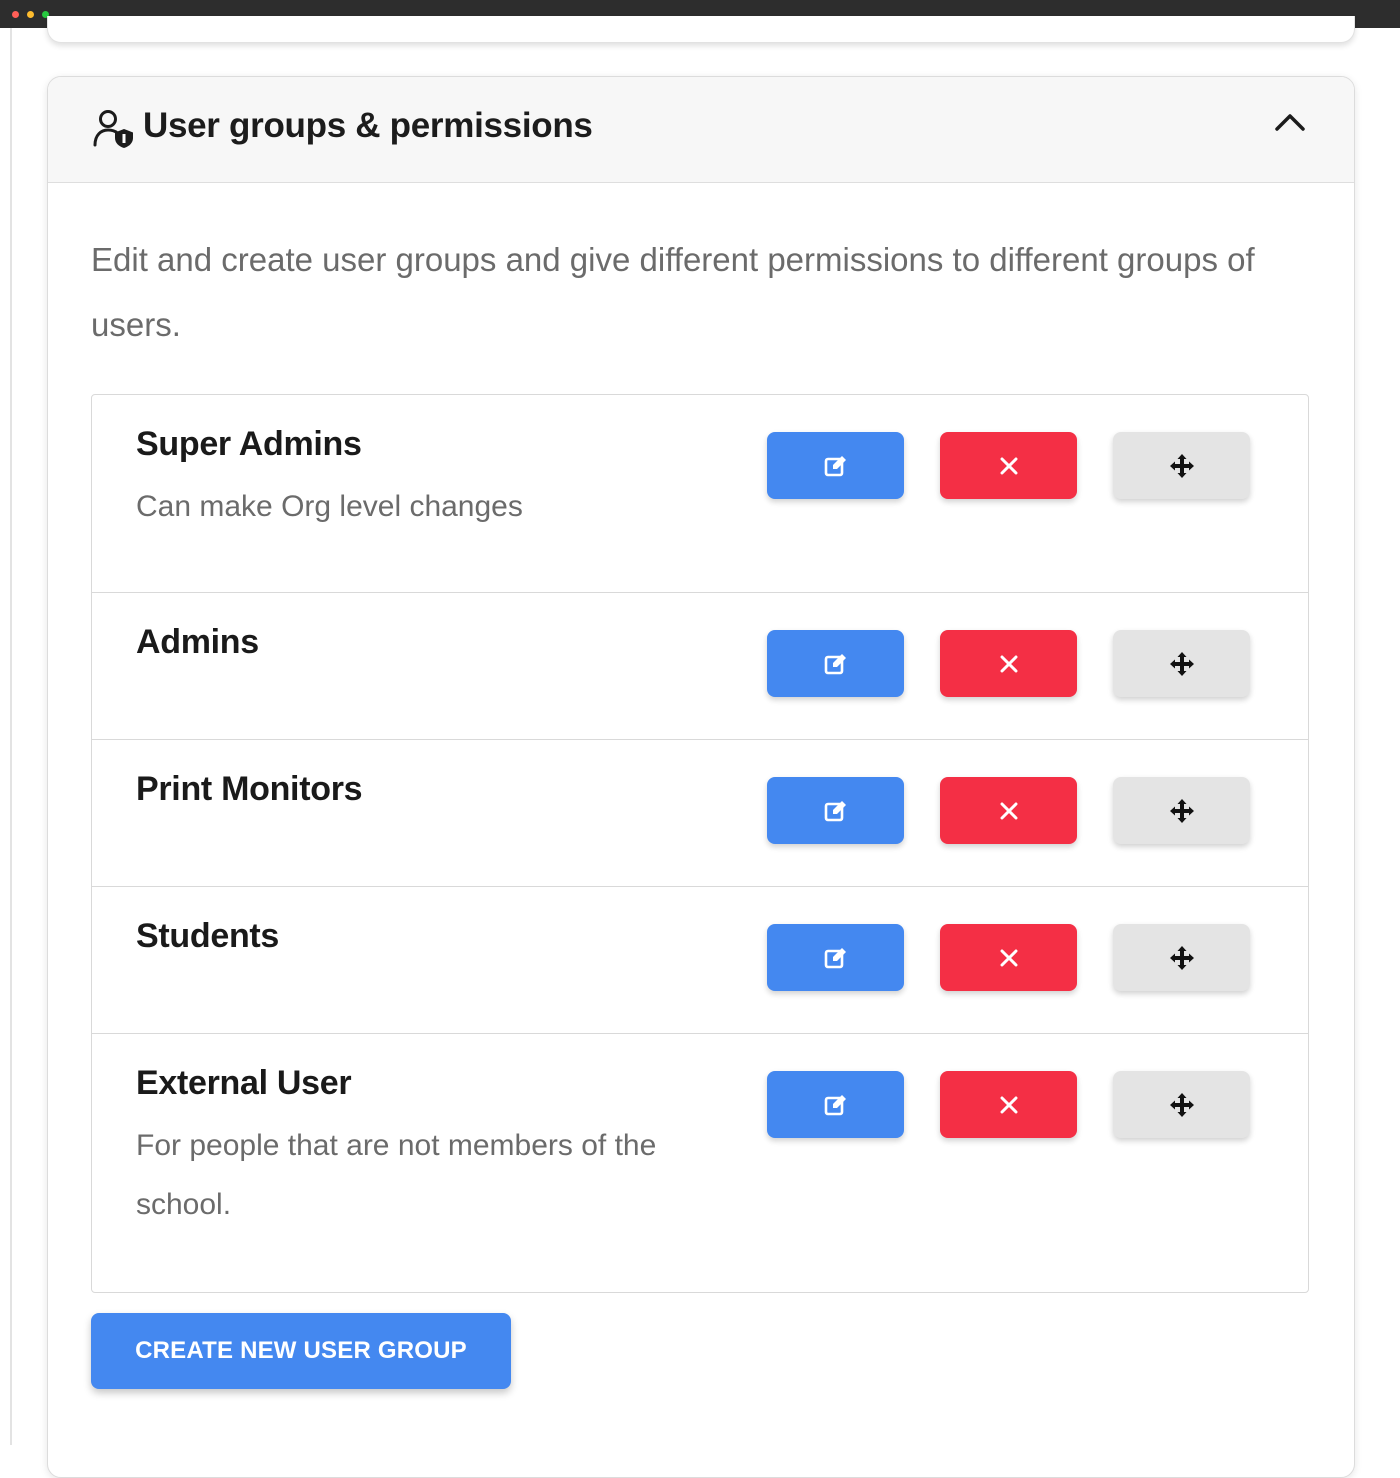 This screenshot has height=1478, width=1400. I want to click on group-name: External User, so click(244, 1083).